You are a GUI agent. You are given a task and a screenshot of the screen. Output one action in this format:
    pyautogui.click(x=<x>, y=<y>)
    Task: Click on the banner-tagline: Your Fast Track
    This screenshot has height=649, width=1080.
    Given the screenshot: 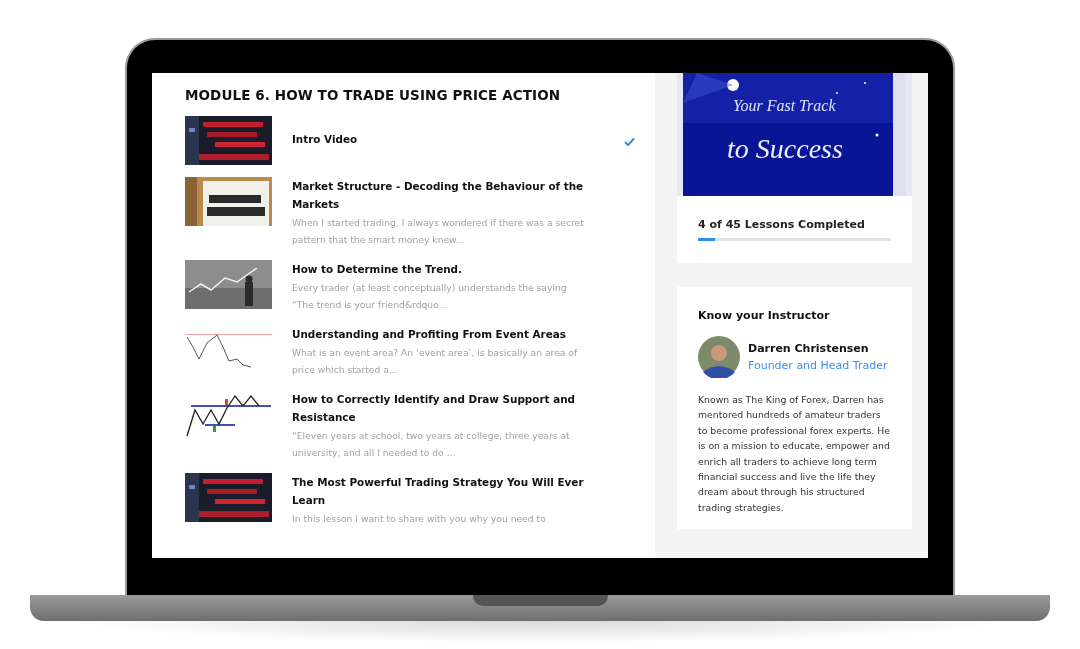 What is the action you would take?
    pyautogui.click(x=784, y=106)
    